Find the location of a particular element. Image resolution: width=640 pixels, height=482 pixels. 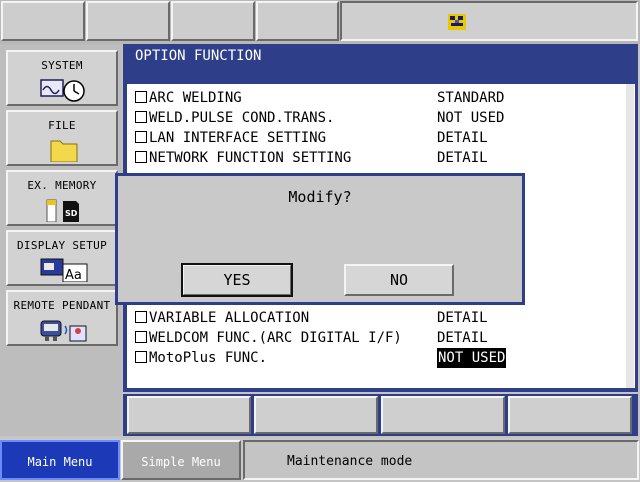

top-status-bar is located at coordinates (320, 22).